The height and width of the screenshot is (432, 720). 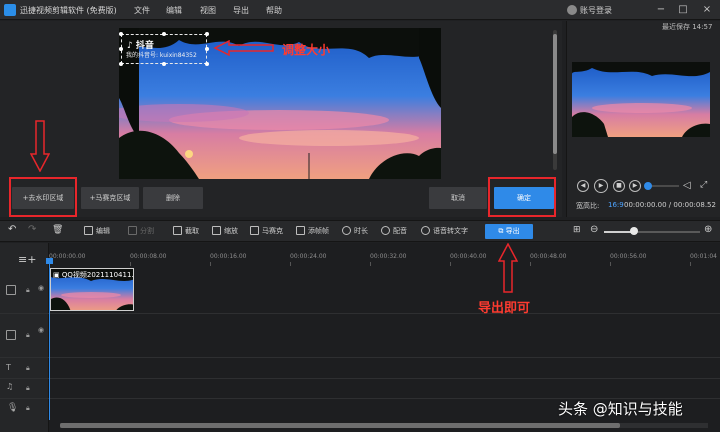 I want to click on minimize-button: −, so click(x=661, y=10).